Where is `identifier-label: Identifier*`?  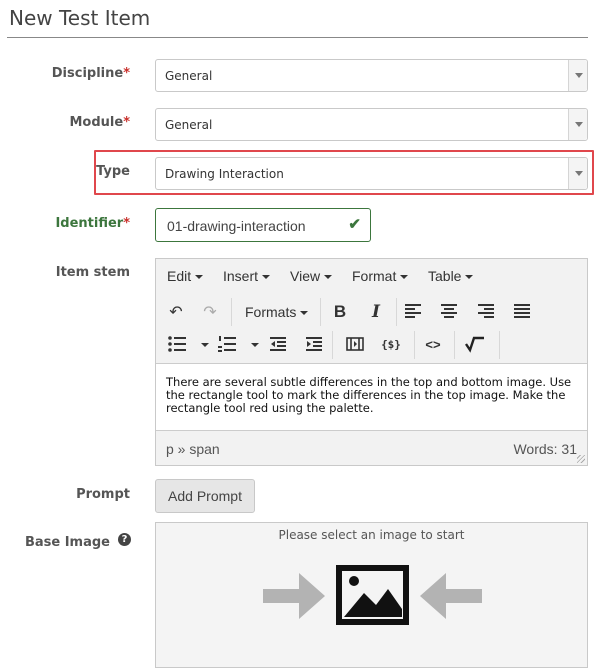 identifier-label: Identifier* is located at coordinates (92, 223).